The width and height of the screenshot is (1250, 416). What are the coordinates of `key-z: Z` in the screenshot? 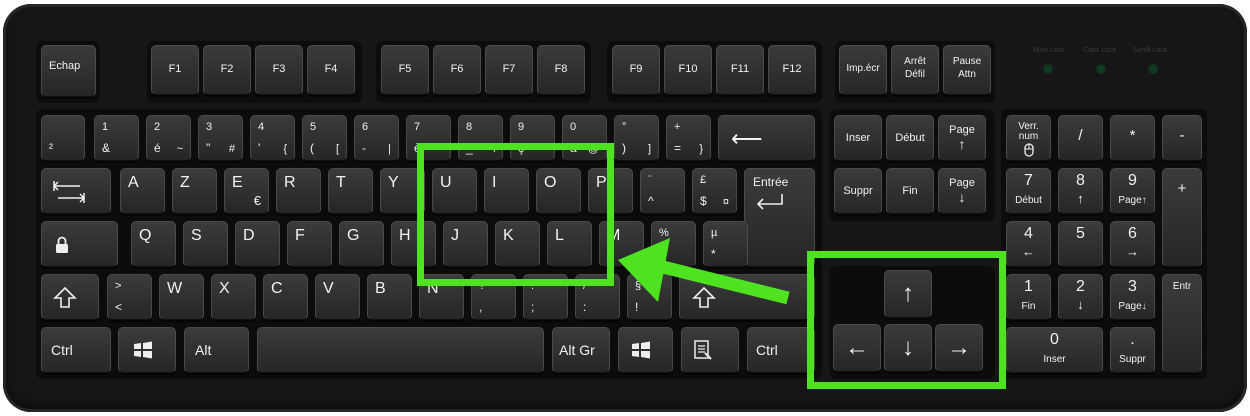 It's located at (194, 191).